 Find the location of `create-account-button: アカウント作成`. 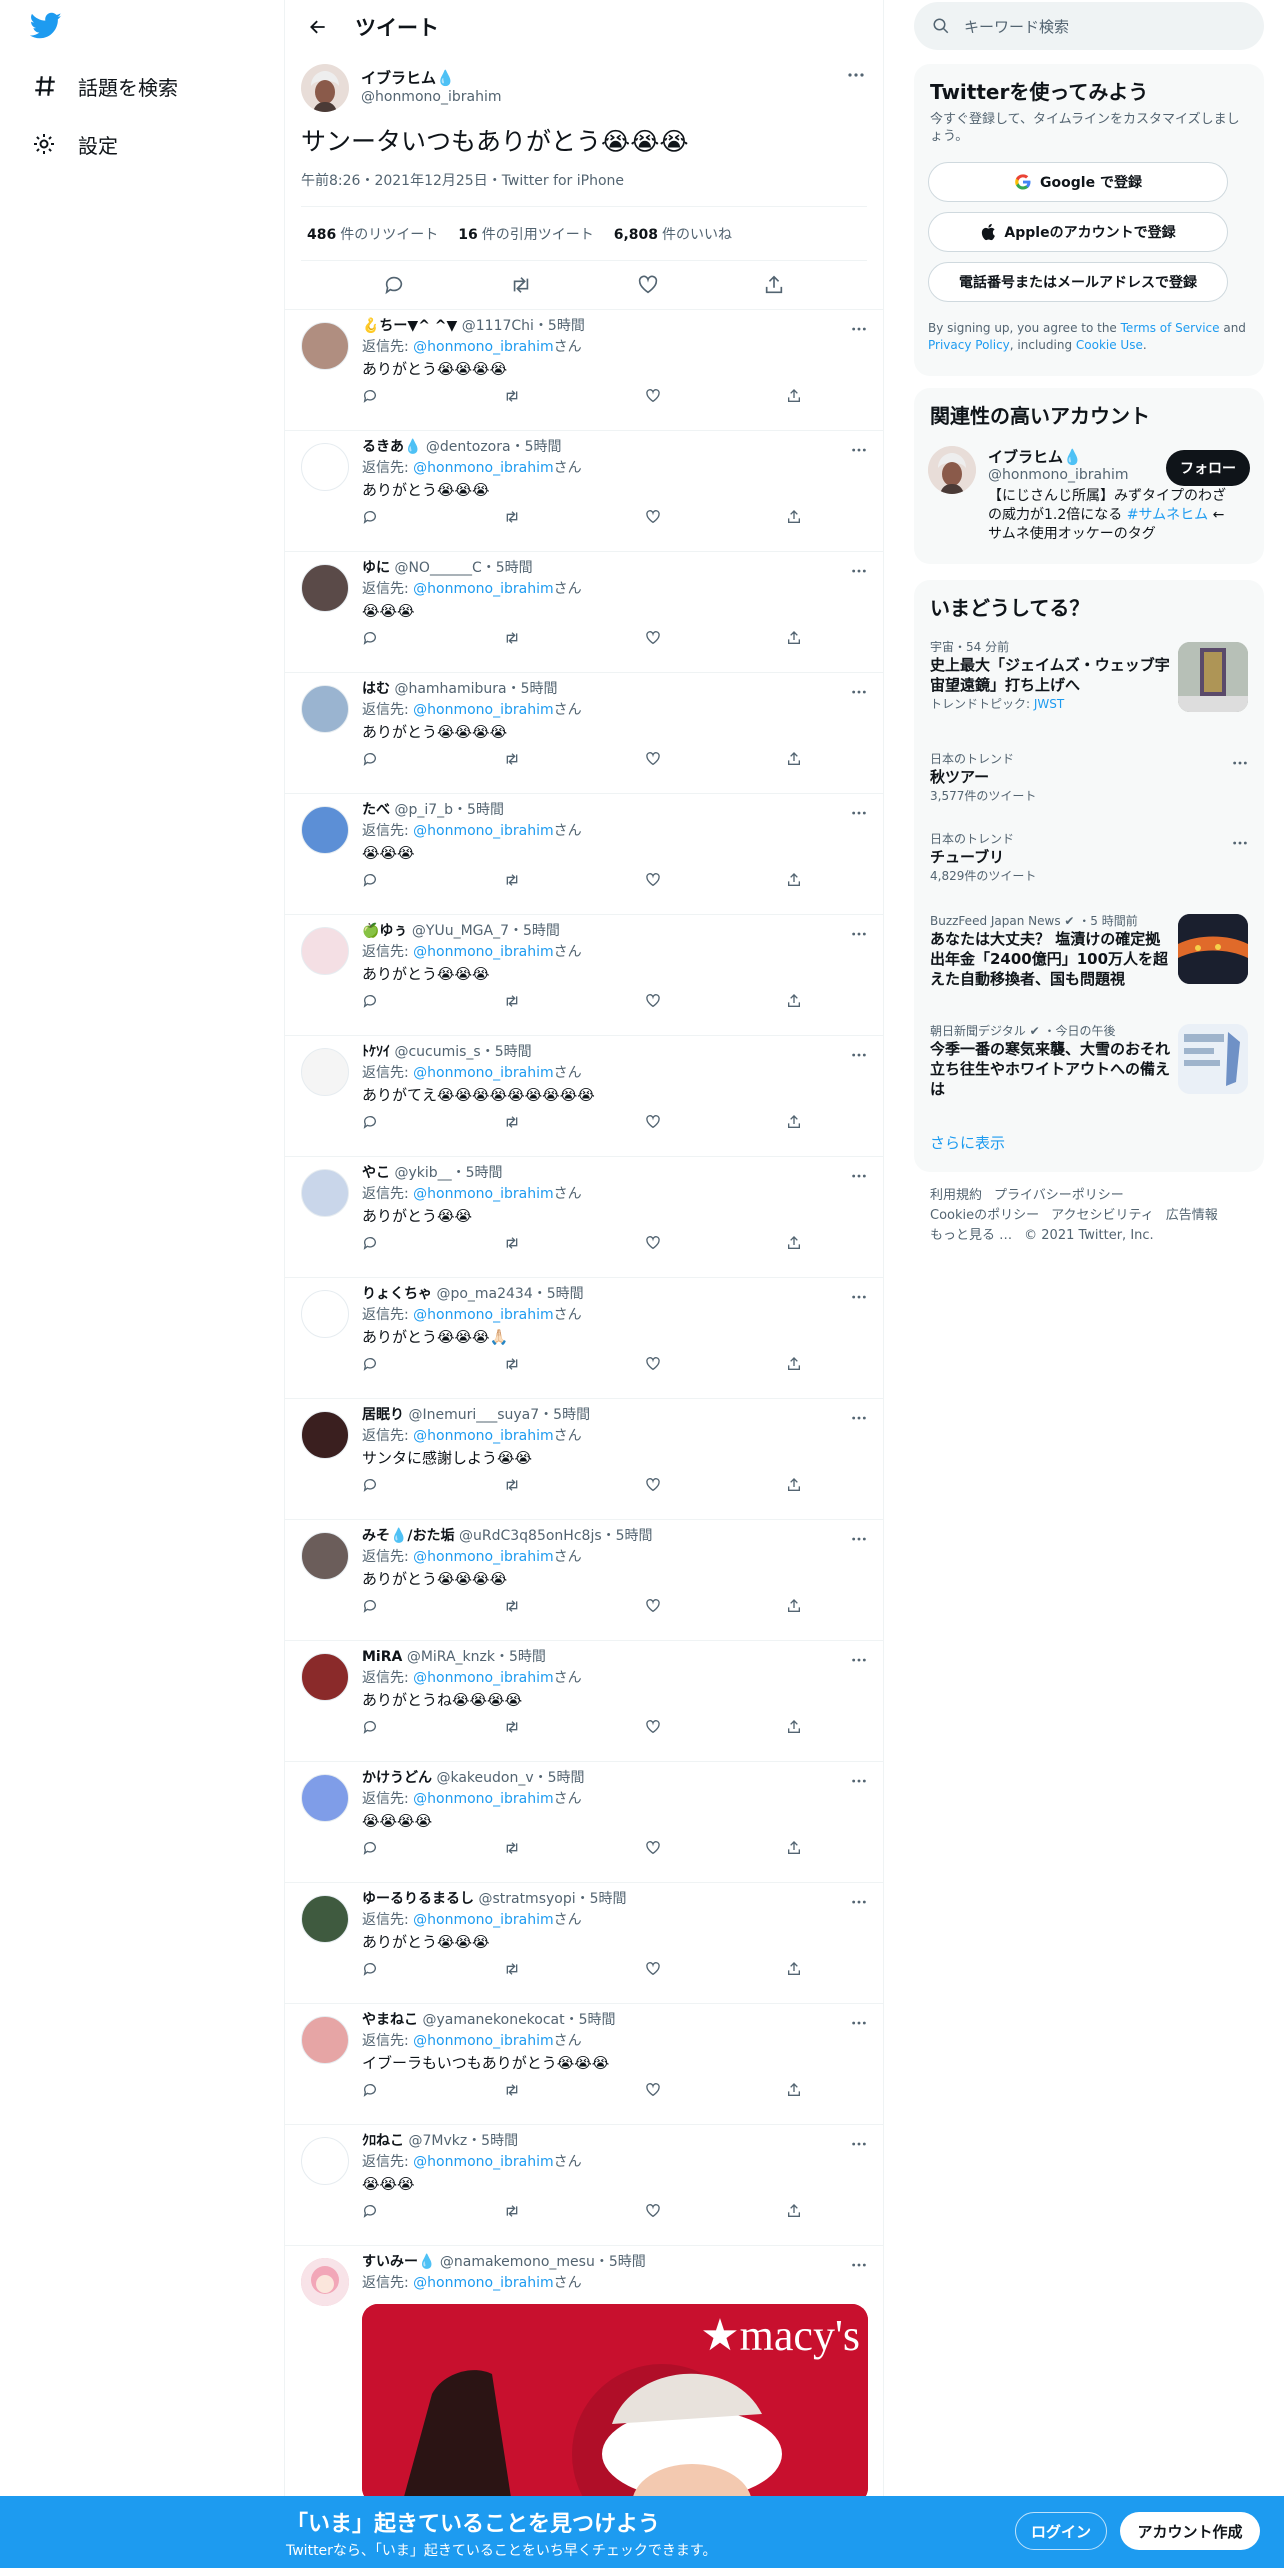

create-account-button: アカウント作成 is located at coordinates (1190, 2531).